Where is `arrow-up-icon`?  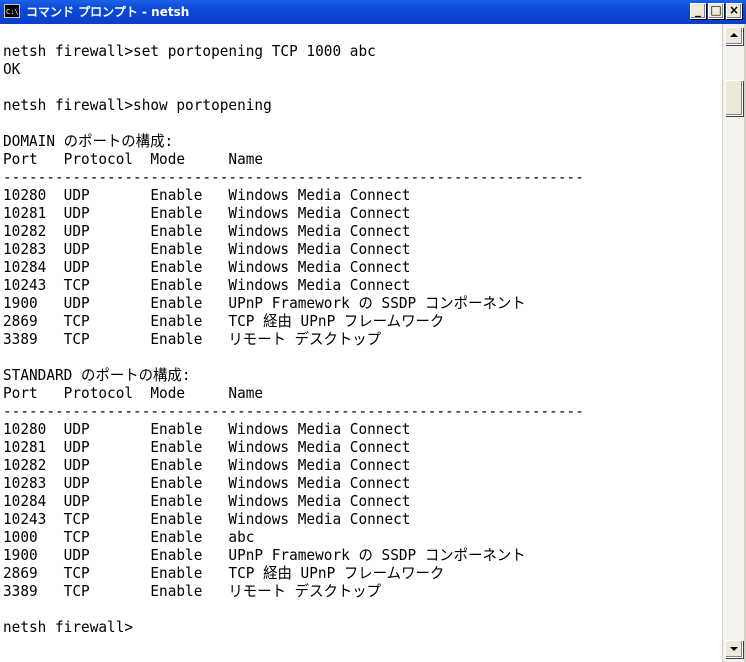
arrow-up-icon is located at coordinates (734, 35).